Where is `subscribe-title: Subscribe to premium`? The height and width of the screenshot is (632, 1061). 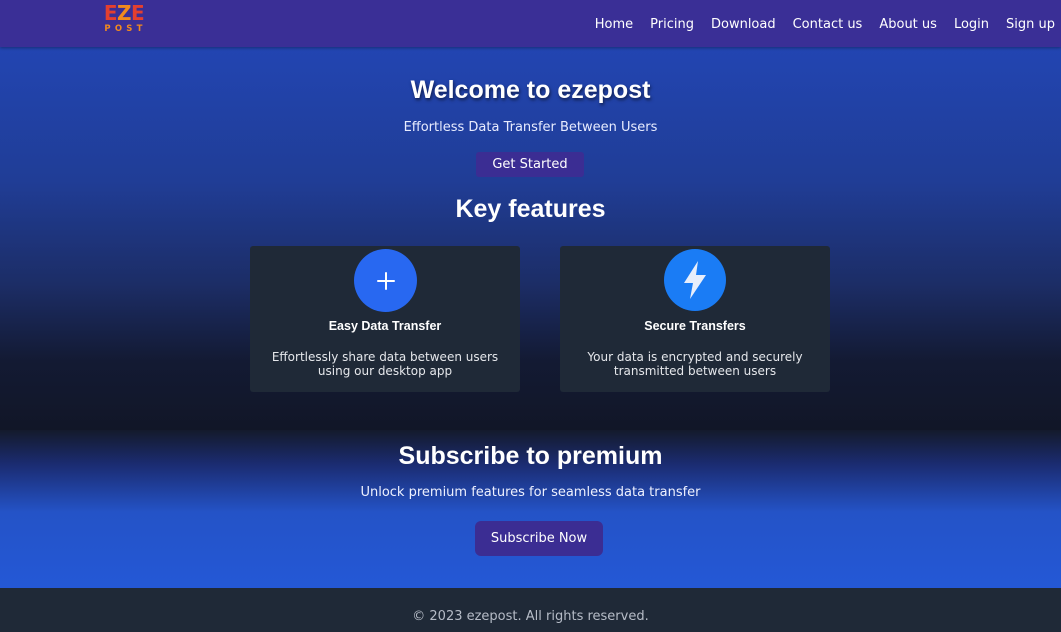
subscribe-title: Subscribe to premium is located at coordinates (530, 456).